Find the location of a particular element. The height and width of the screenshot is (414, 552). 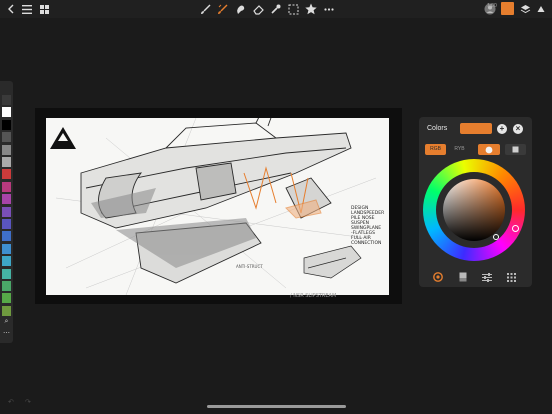

swatch-strip: ⌕ ⋯ is located at coordinates (6, 212).